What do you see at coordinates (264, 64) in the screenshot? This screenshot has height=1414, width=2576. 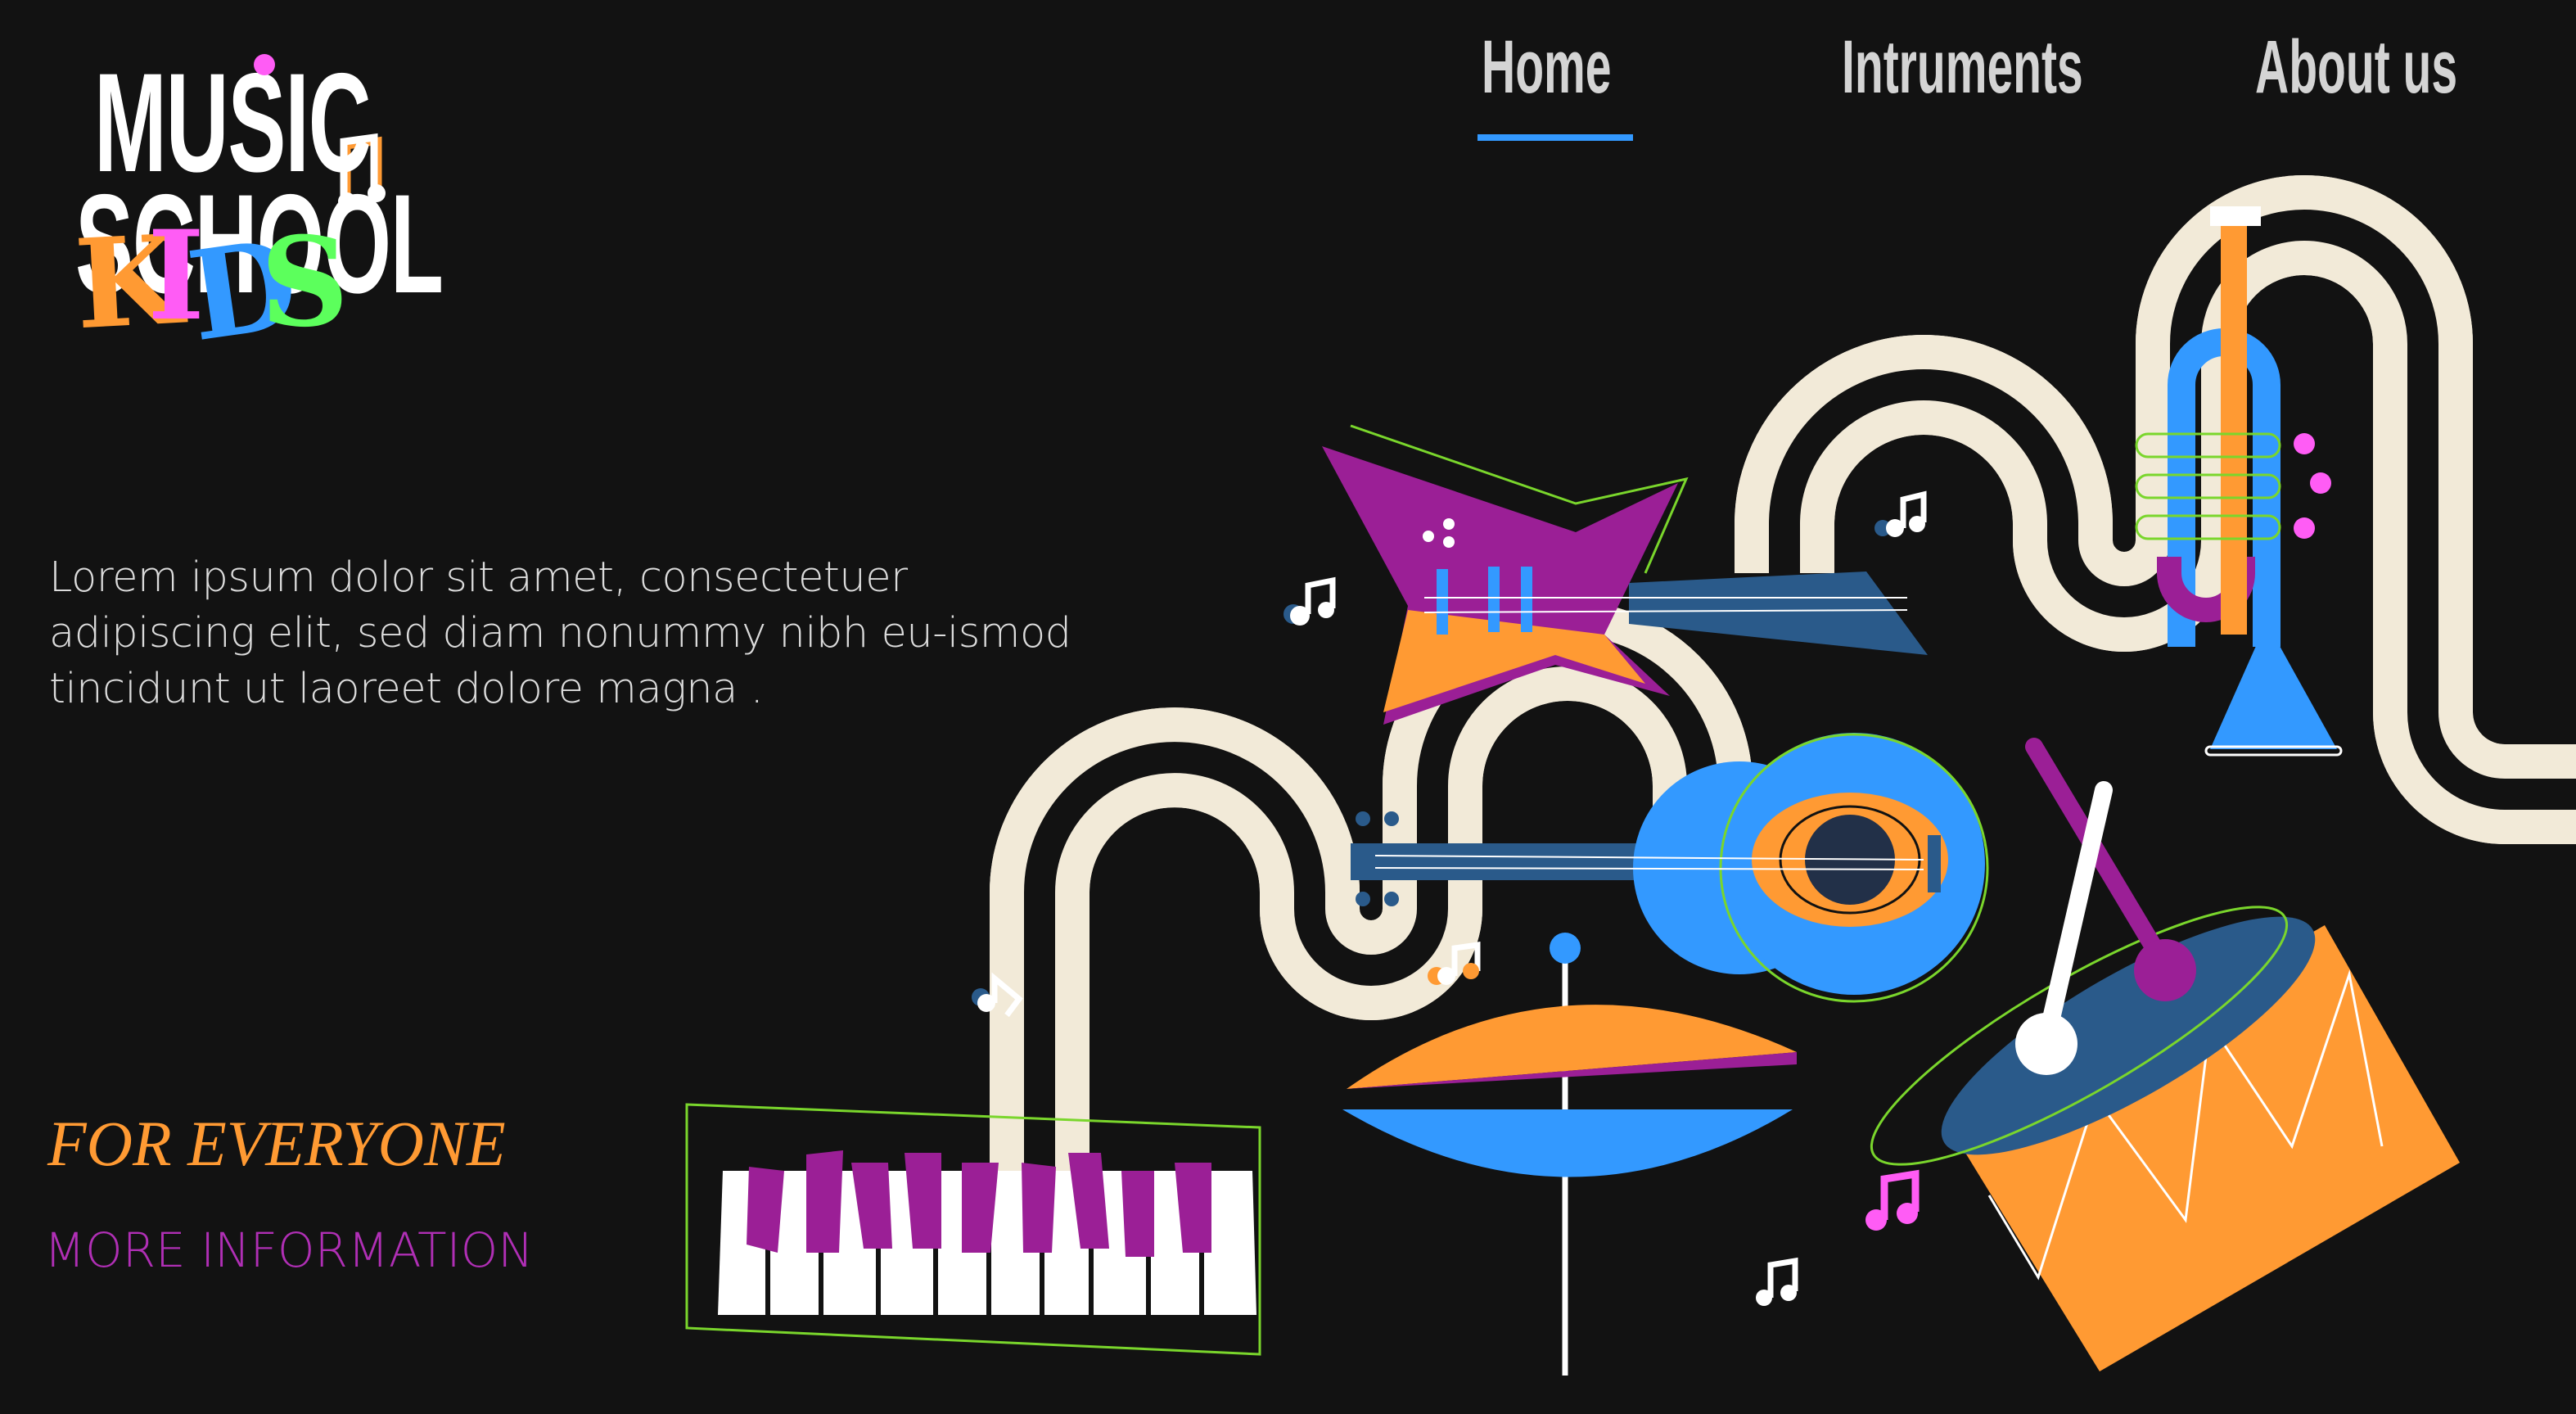 I see `logo-i-dot` at bounding box center [264, 64].